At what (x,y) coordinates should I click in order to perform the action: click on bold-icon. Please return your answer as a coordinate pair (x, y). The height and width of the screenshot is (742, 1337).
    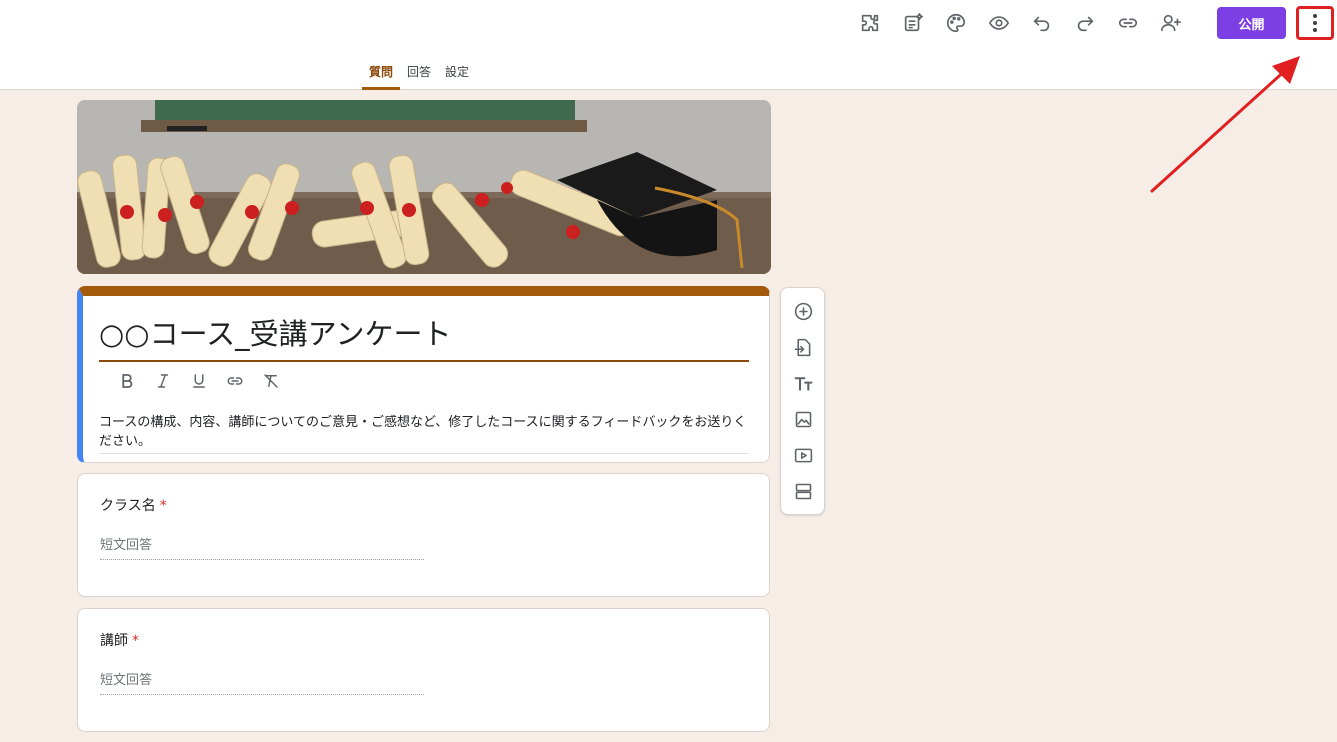
    Looking at the image, I should click on (127, 381).